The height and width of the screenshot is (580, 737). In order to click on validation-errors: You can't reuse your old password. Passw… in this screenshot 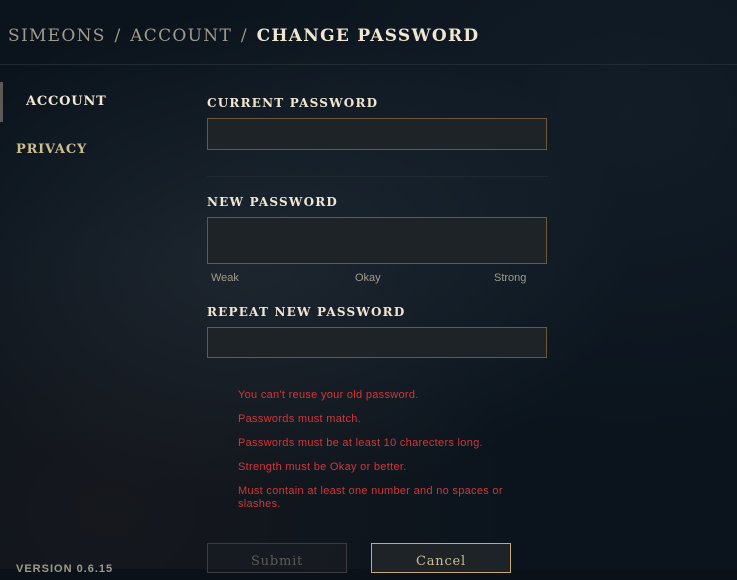, I will do `click(393, 455)`.